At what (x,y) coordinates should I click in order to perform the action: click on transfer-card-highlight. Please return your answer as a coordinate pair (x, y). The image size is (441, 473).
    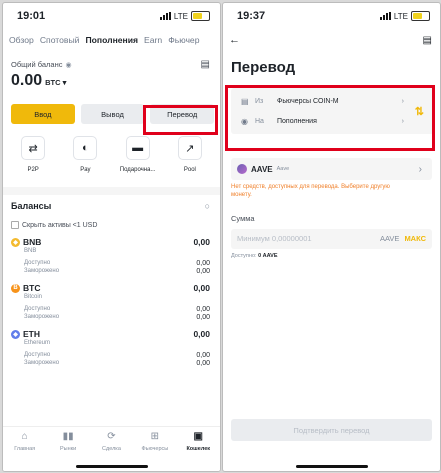
    Looking at the image, I should click on (330, 118).